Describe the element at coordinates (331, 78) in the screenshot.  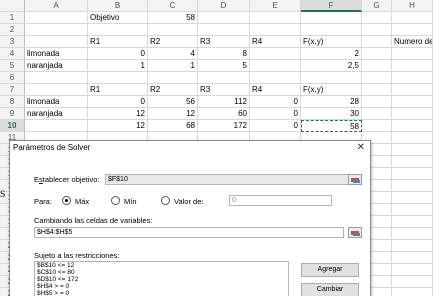
I see `cell-f6` at that location.